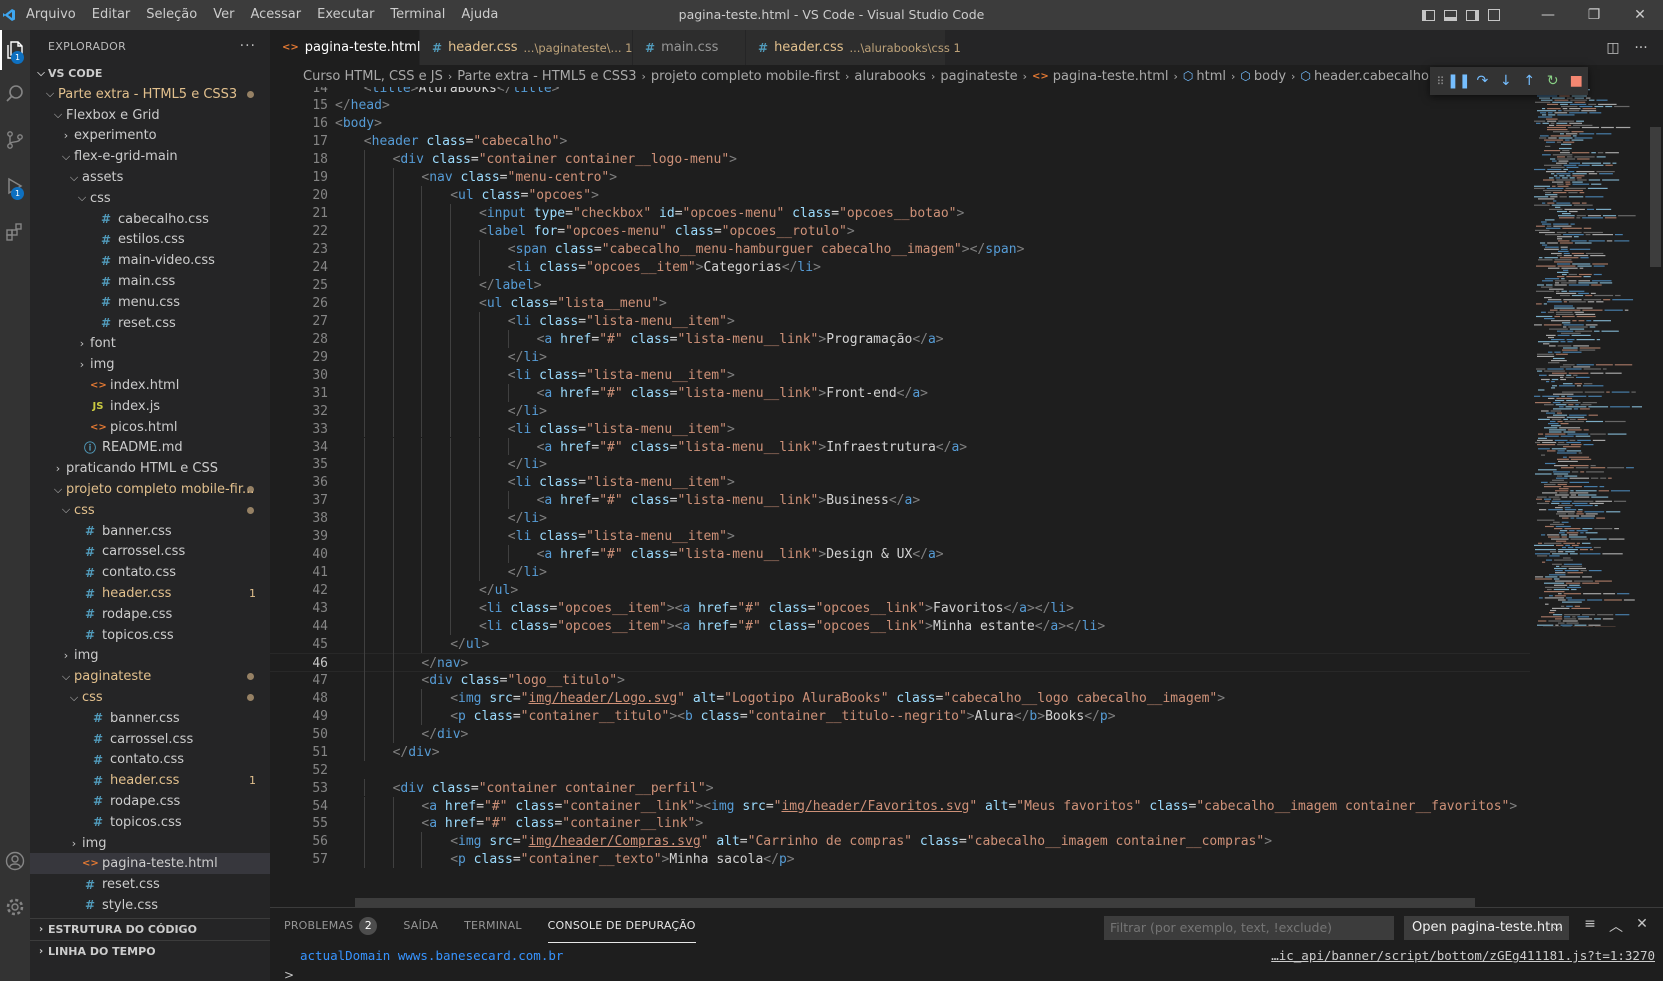  I want to click on tree-item: # main-video.css, so click(150, 260).